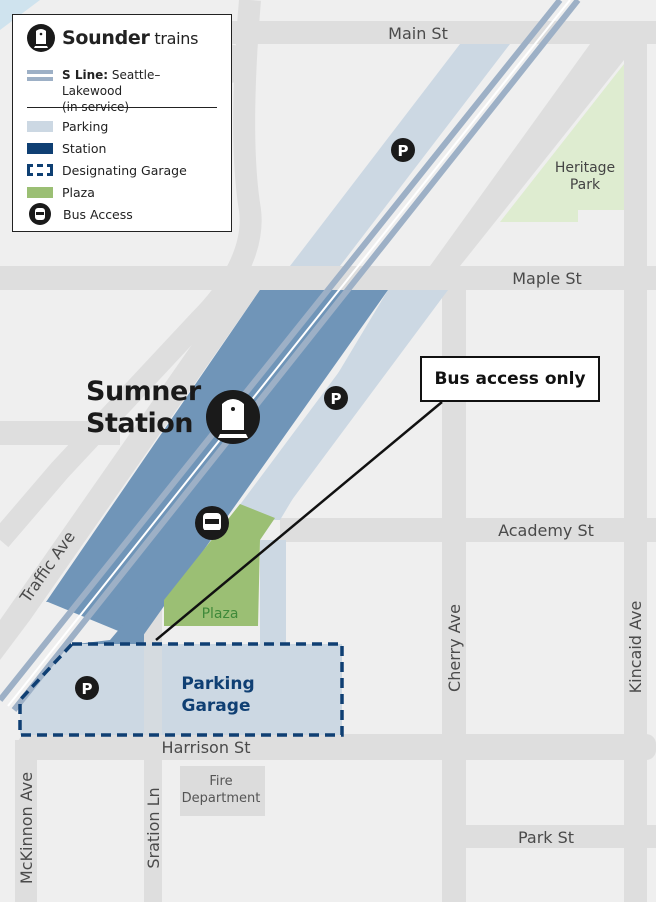 The image size is (656, 902). What do you see at coordinates (635, 473) in the screenshot?
I see `street-kincaid` at bounding box center [635, 473].